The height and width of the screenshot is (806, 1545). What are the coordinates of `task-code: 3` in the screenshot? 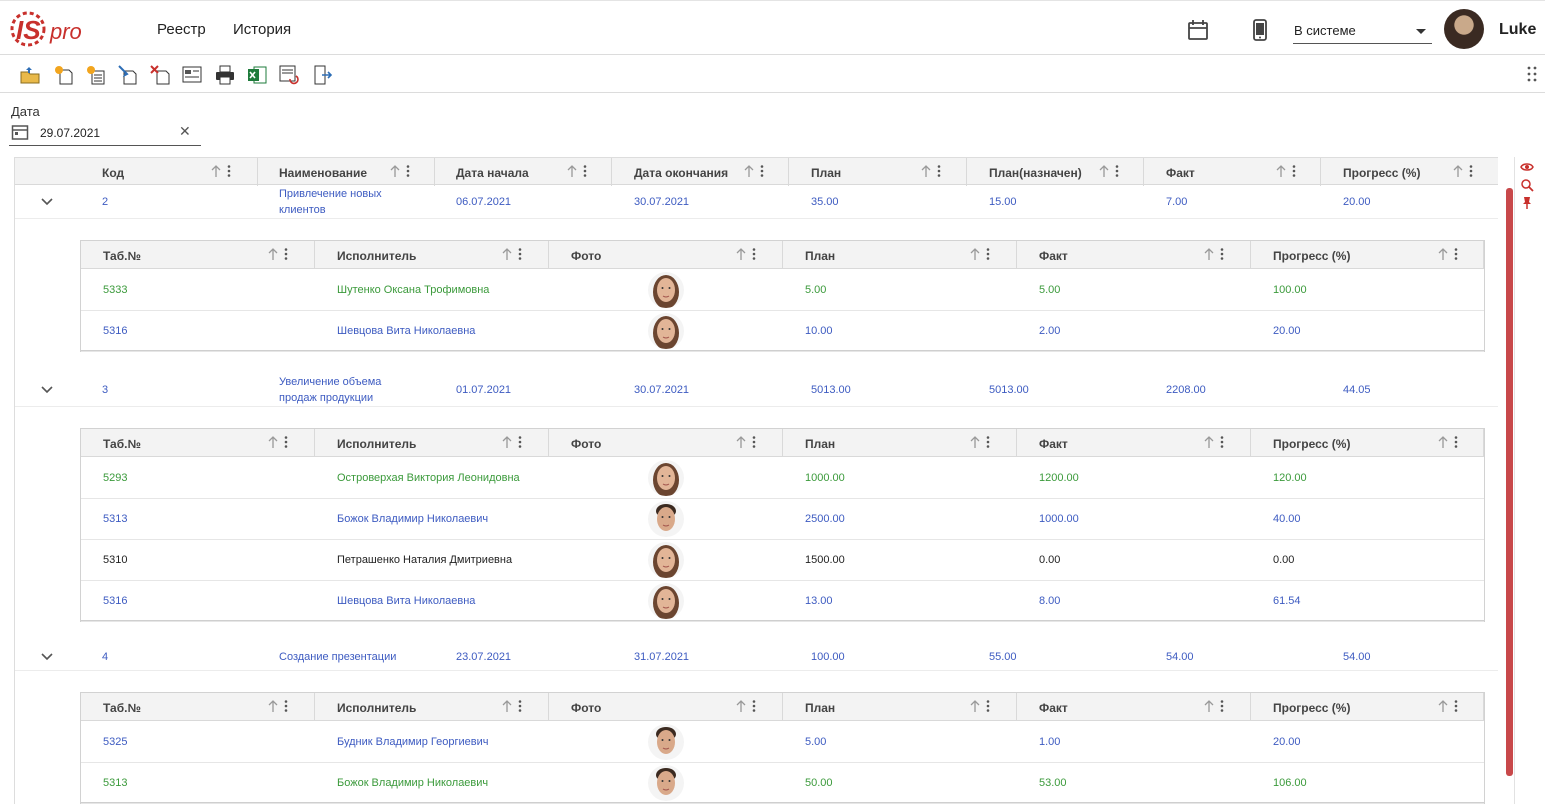 It's located at (105, 390).